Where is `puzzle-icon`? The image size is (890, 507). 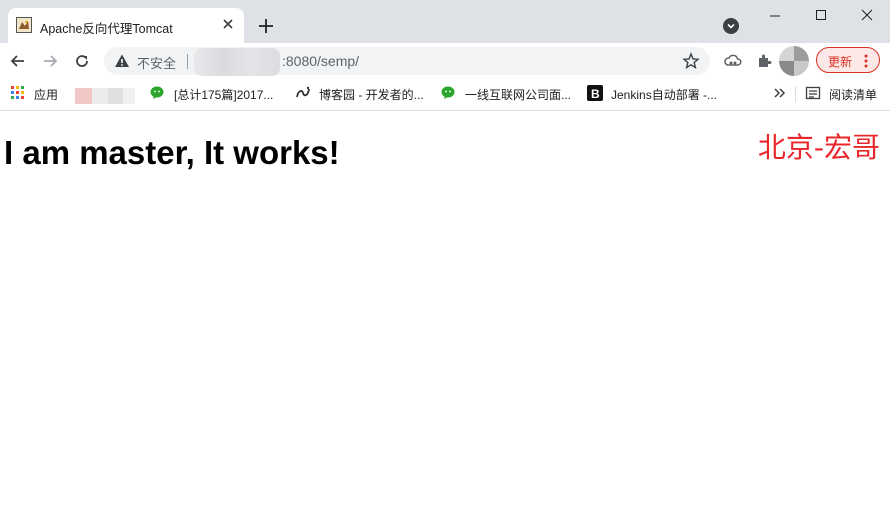 puzzle-icon is located at coordinates (765, 61).